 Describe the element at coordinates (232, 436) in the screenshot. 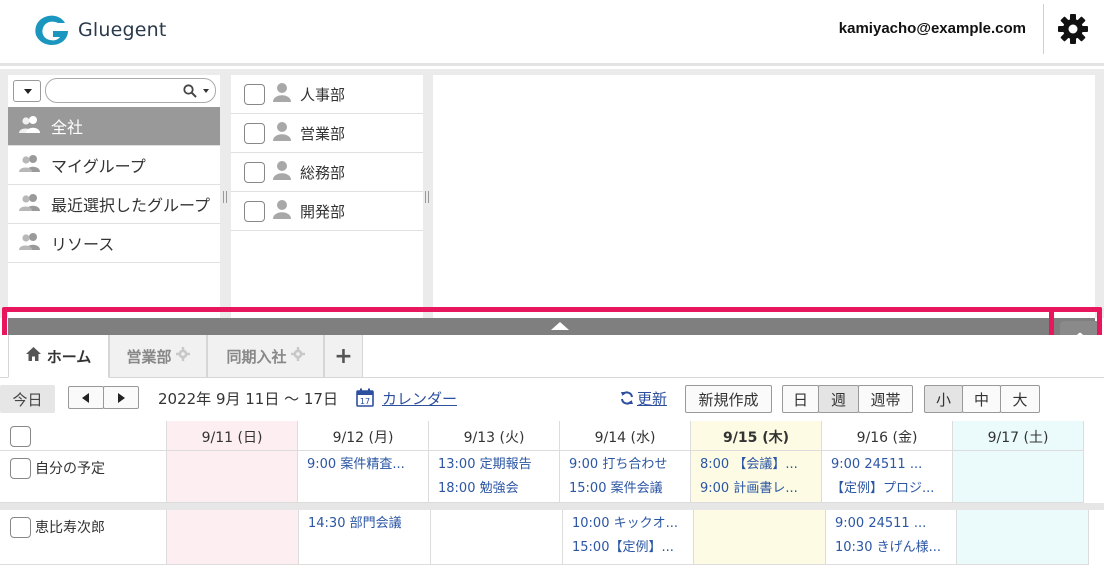

I see `day-header-sun: 9/11 (日)` at that location.